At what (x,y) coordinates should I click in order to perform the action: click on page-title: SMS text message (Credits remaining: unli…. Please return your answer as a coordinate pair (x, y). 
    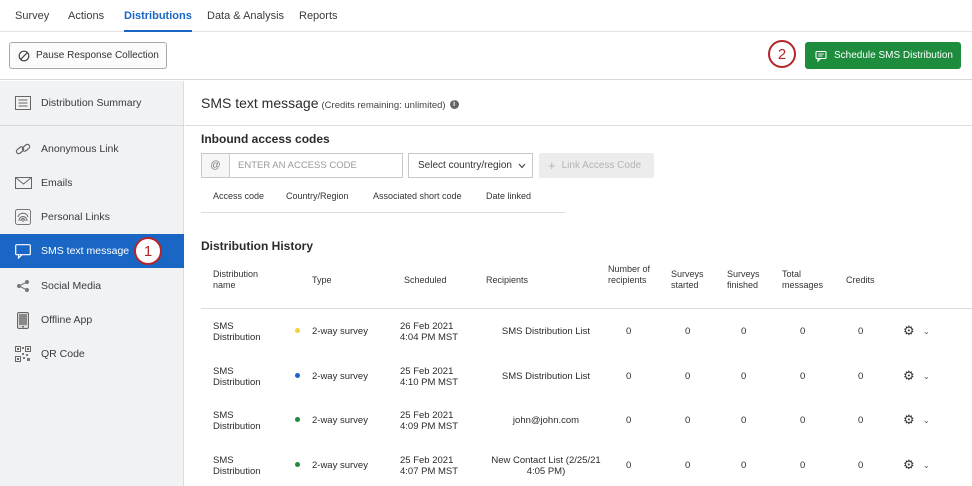
    Looking at the image, I should click on (330, 103).